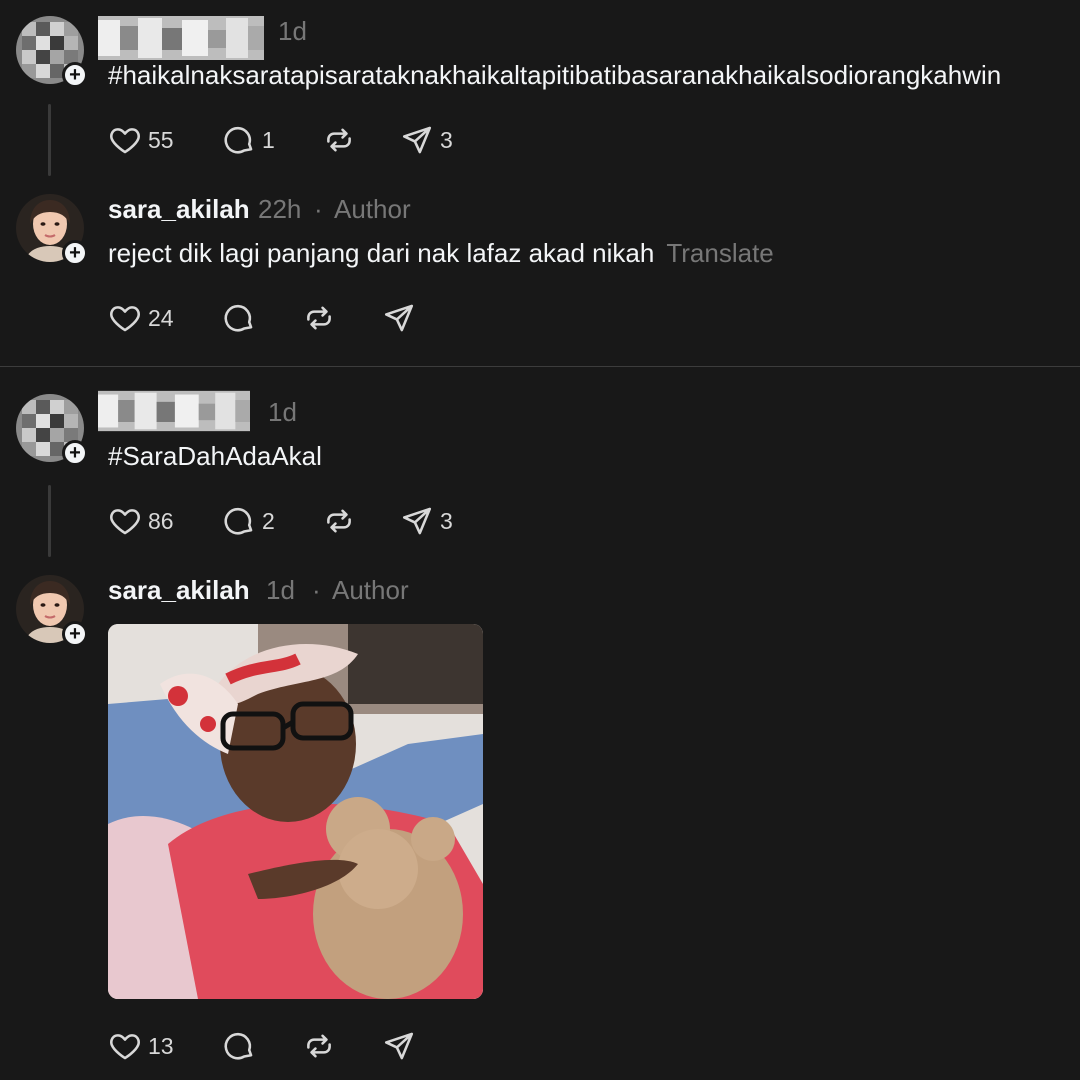 The width and height of the screenshot is (1080, 1080). Describe the element at coordinates (161, 520) in the screenshot. I see `like-count: 86` at that location.